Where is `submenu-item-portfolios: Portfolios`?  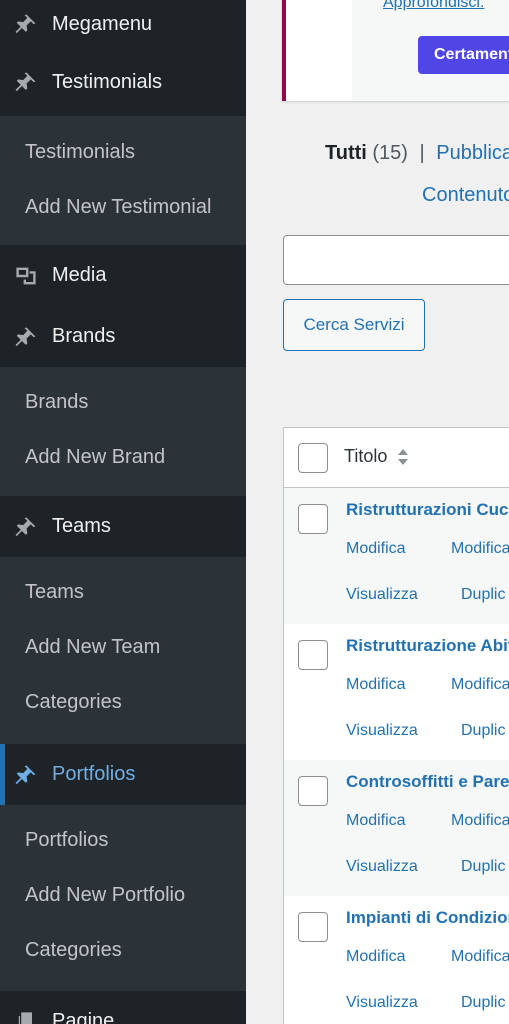
submenu-item-portfolios: Portfolios is located at coordinates (123, 840).